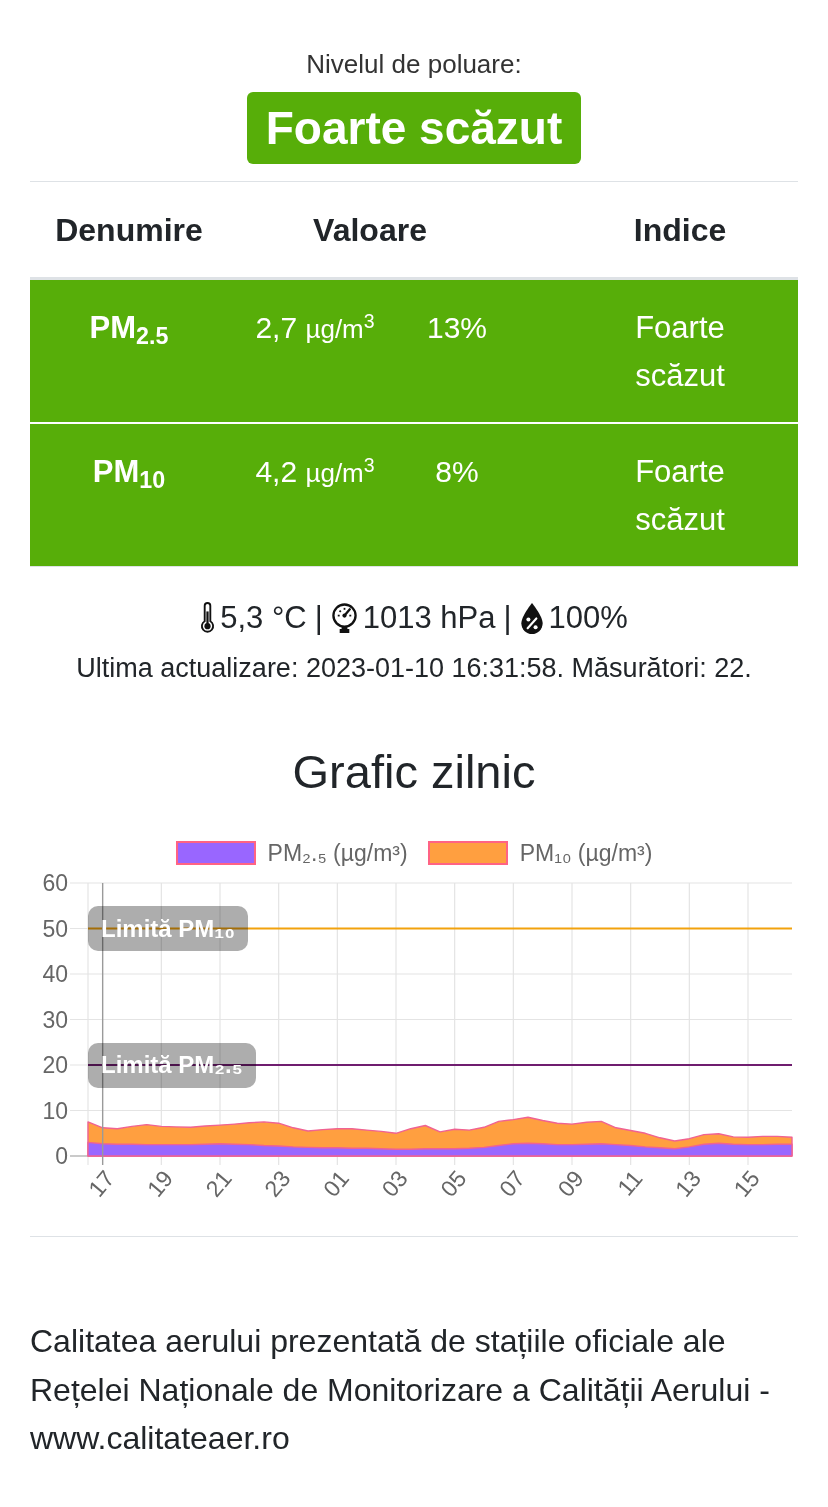 The image size is (828, 1507). What do you see at coordinates (531, 618) in the screenshot?
I see `droplet-percent-icon` at bounding box center [531, 618].